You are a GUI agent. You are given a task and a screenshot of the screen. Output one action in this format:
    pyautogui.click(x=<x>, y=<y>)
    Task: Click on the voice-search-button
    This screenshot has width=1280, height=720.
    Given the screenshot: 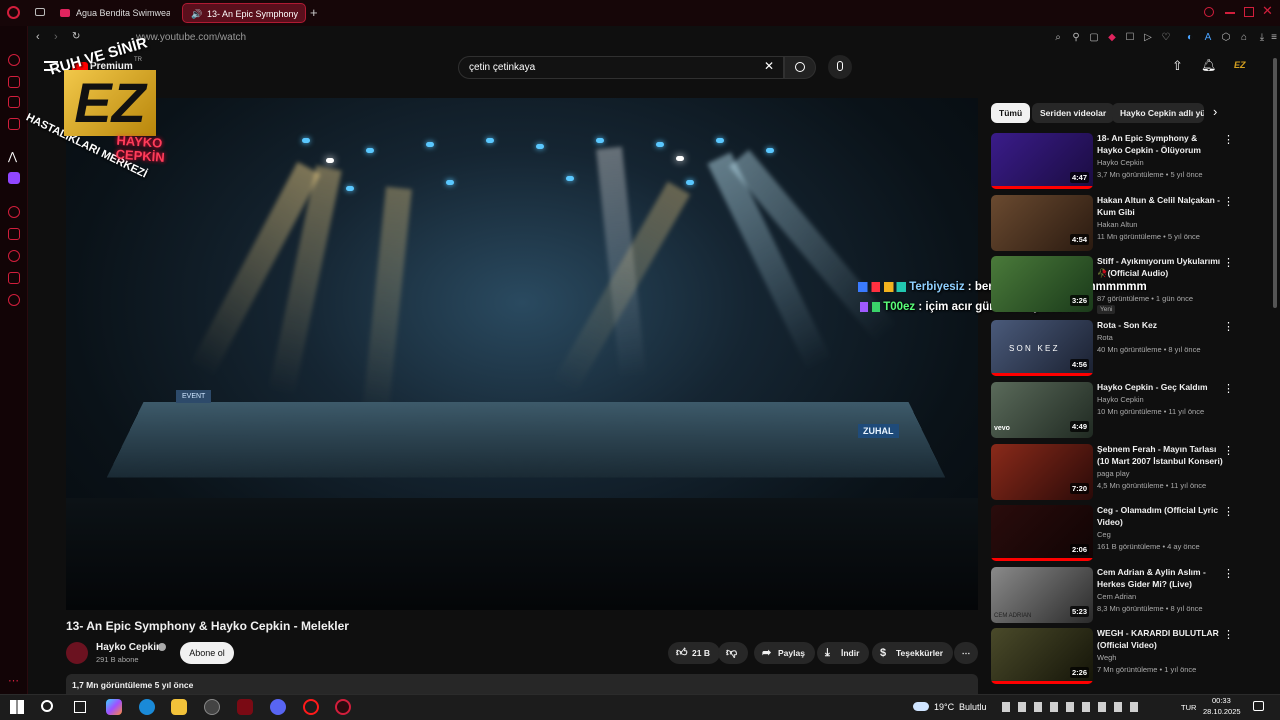 What is the action you would take?
    pyautogui.click(x=840, y=67)
    